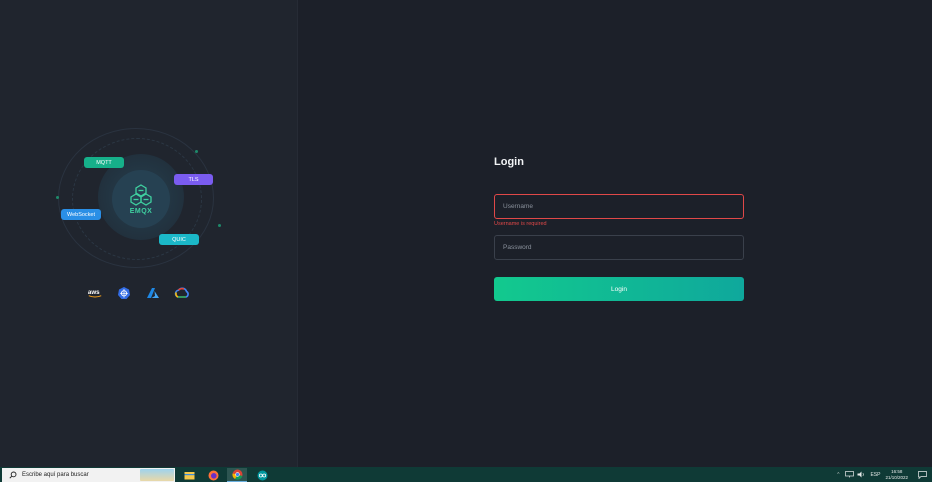 The height and width of the screenshot is (482, 932). I want to click on login-button: Login, so click(619, 289).